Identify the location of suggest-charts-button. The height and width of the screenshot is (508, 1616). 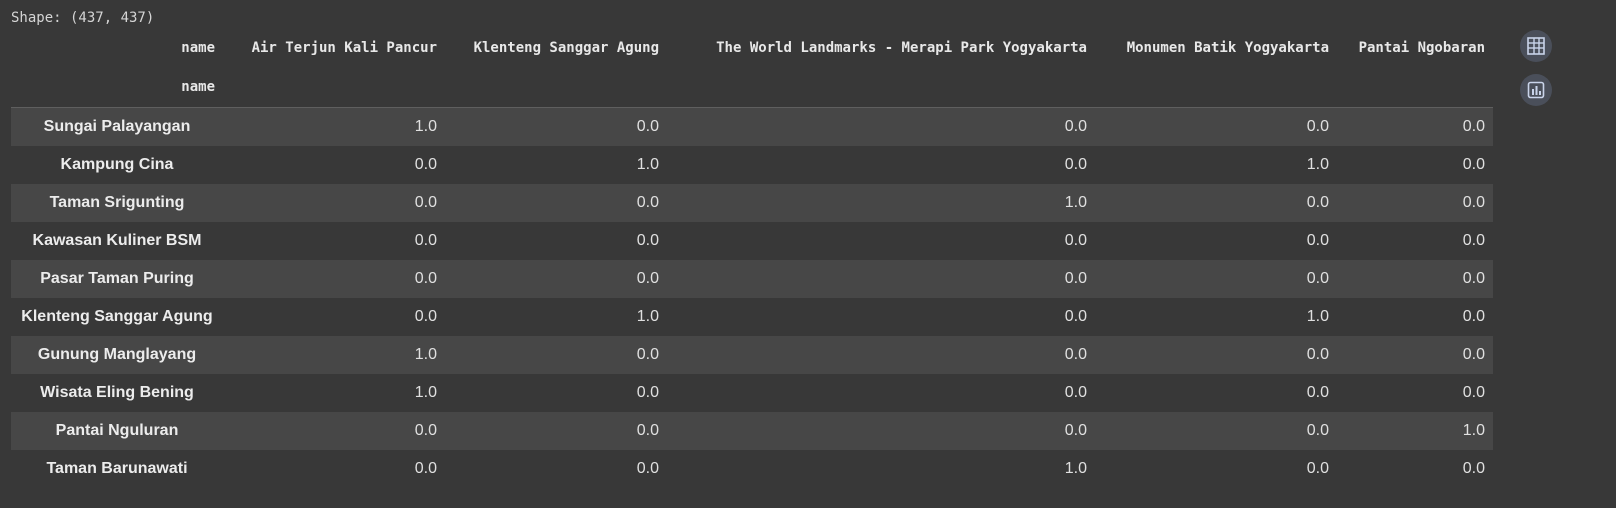
(1536, 90).